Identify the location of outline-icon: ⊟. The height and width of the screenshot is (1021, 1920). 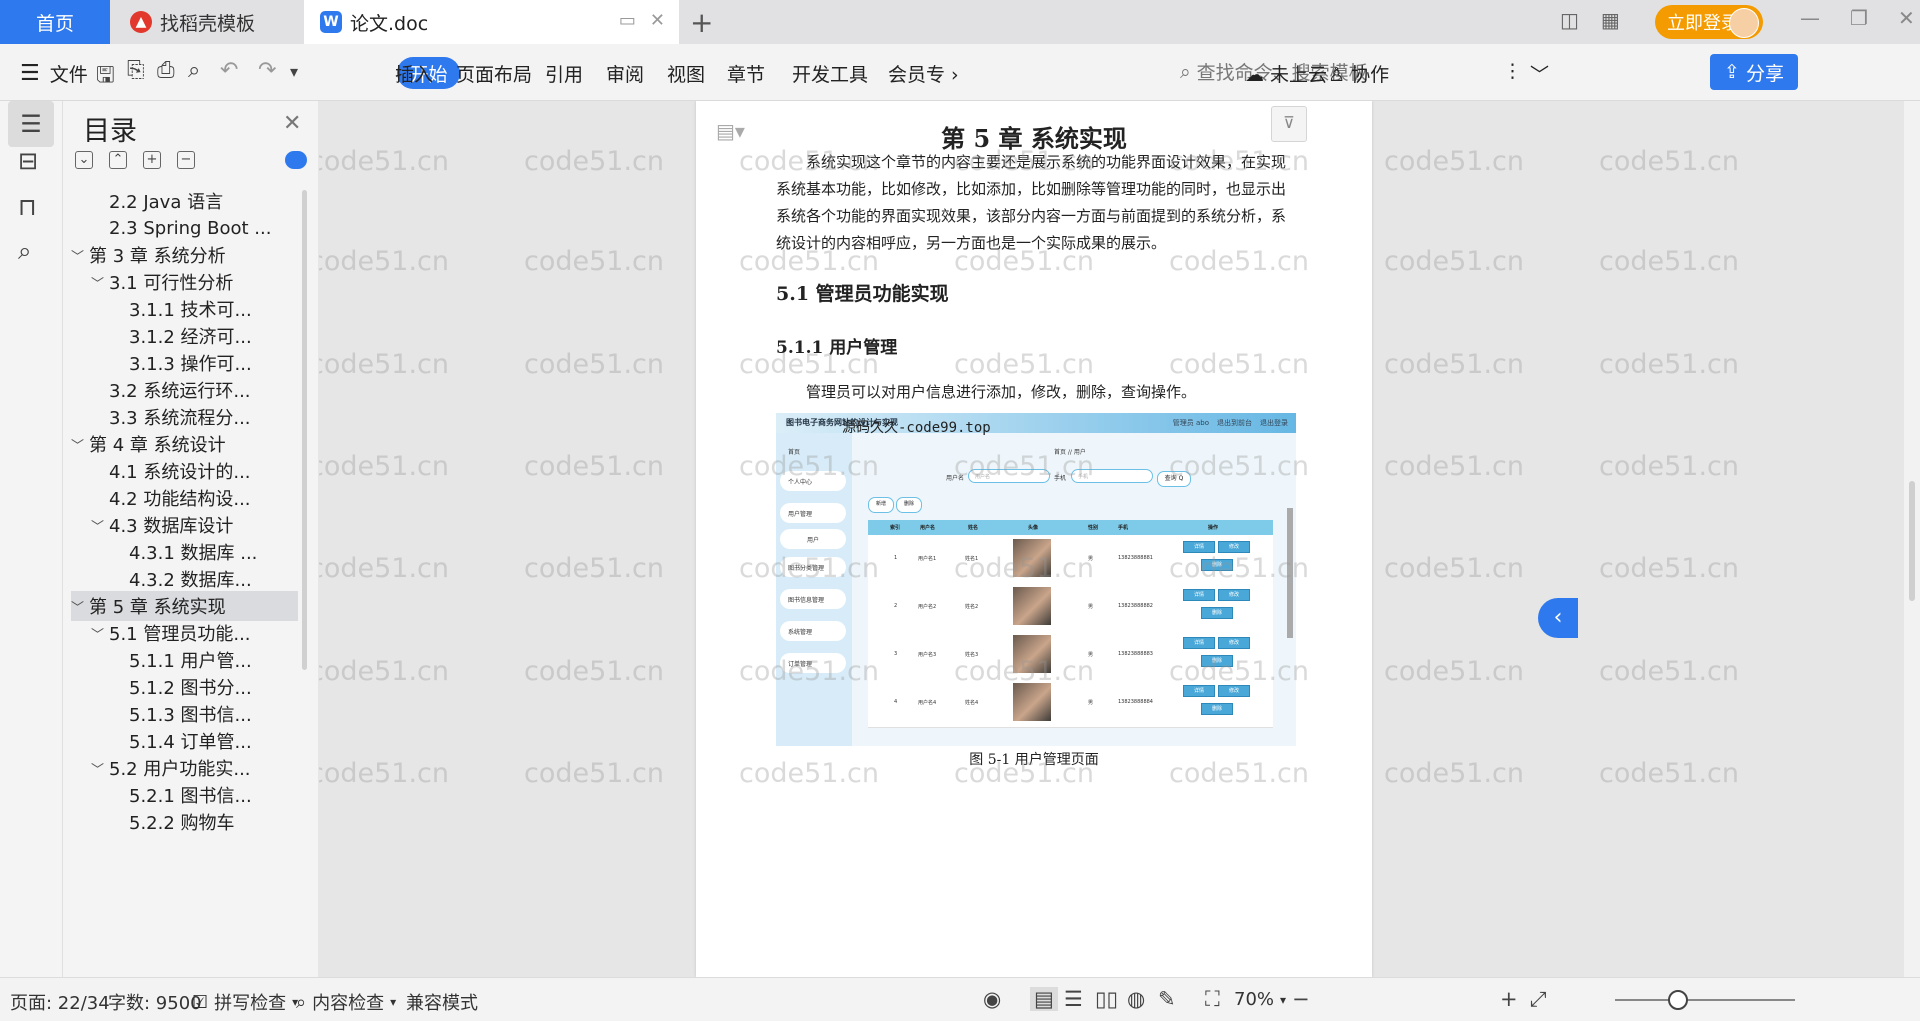
(28, 161).